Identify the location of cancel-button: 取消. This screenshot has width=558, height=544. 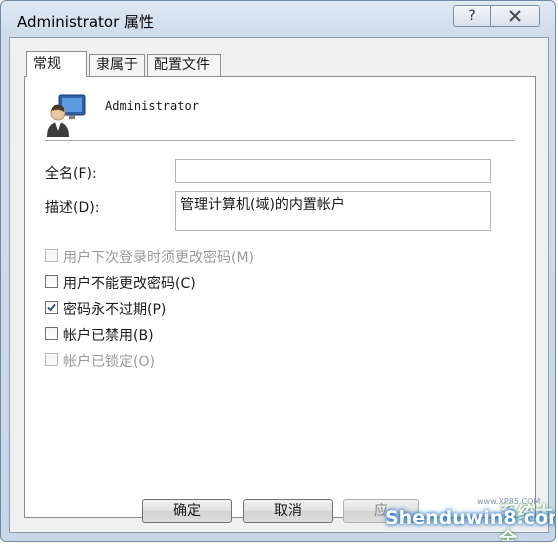
(288, 511).